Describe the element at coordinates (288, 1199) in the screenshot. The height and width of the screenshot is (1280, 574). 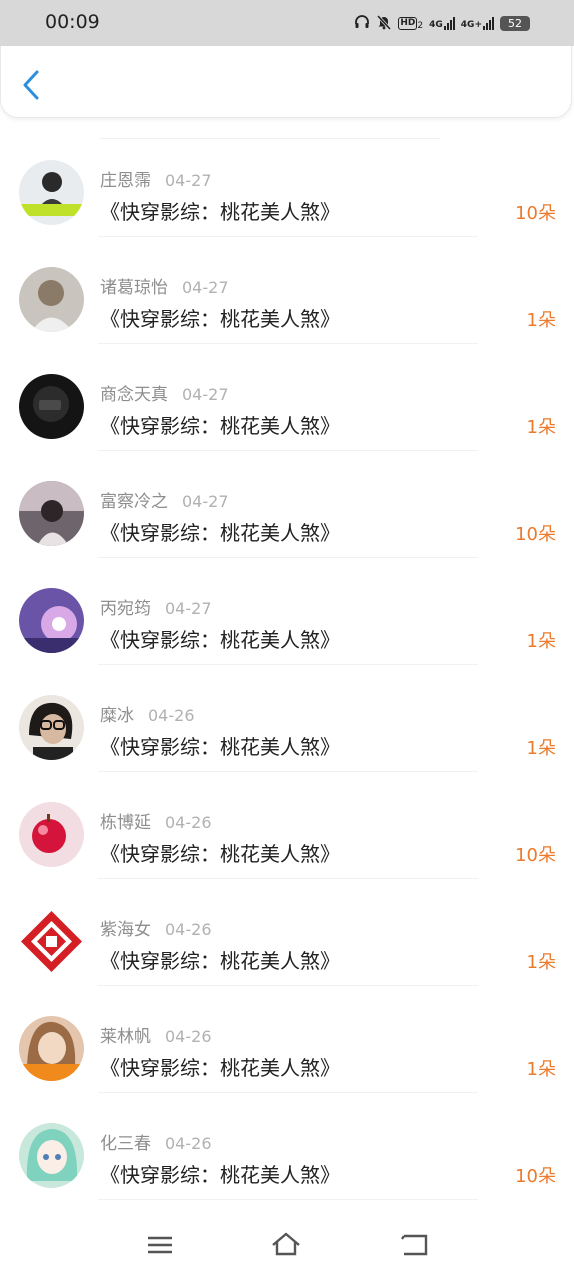
I see `divider` at that location.